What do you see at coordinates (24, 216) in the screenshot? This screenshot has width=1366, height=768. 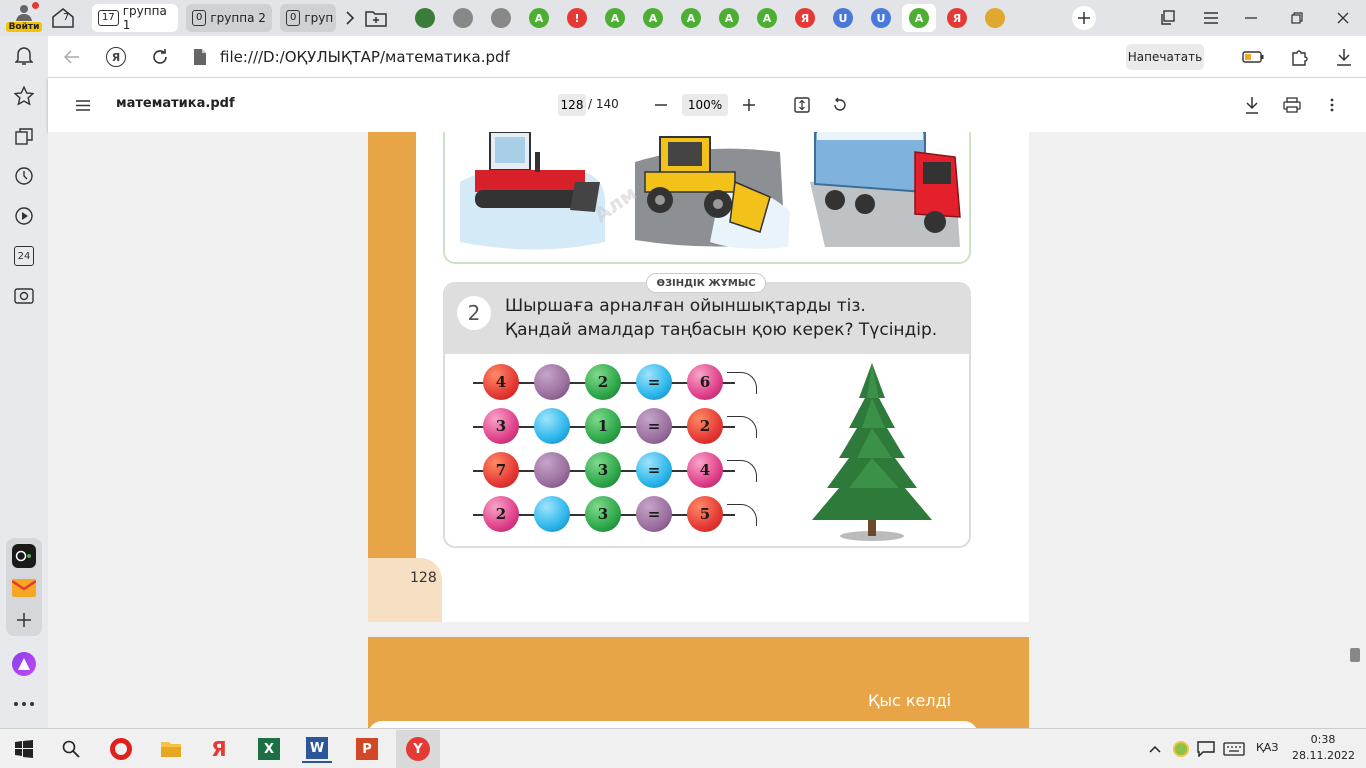 I see `media-button` at bounding box center [24, 216].